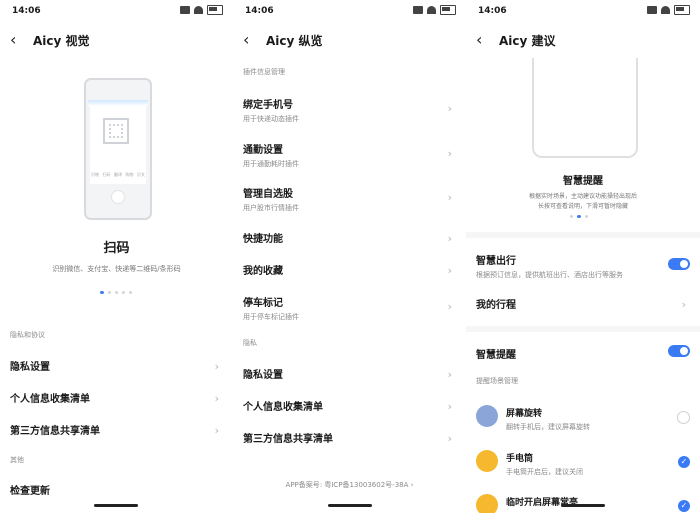 The image size is (700, 513). I want to click on screen-rotate-icon, so click(487, 416).